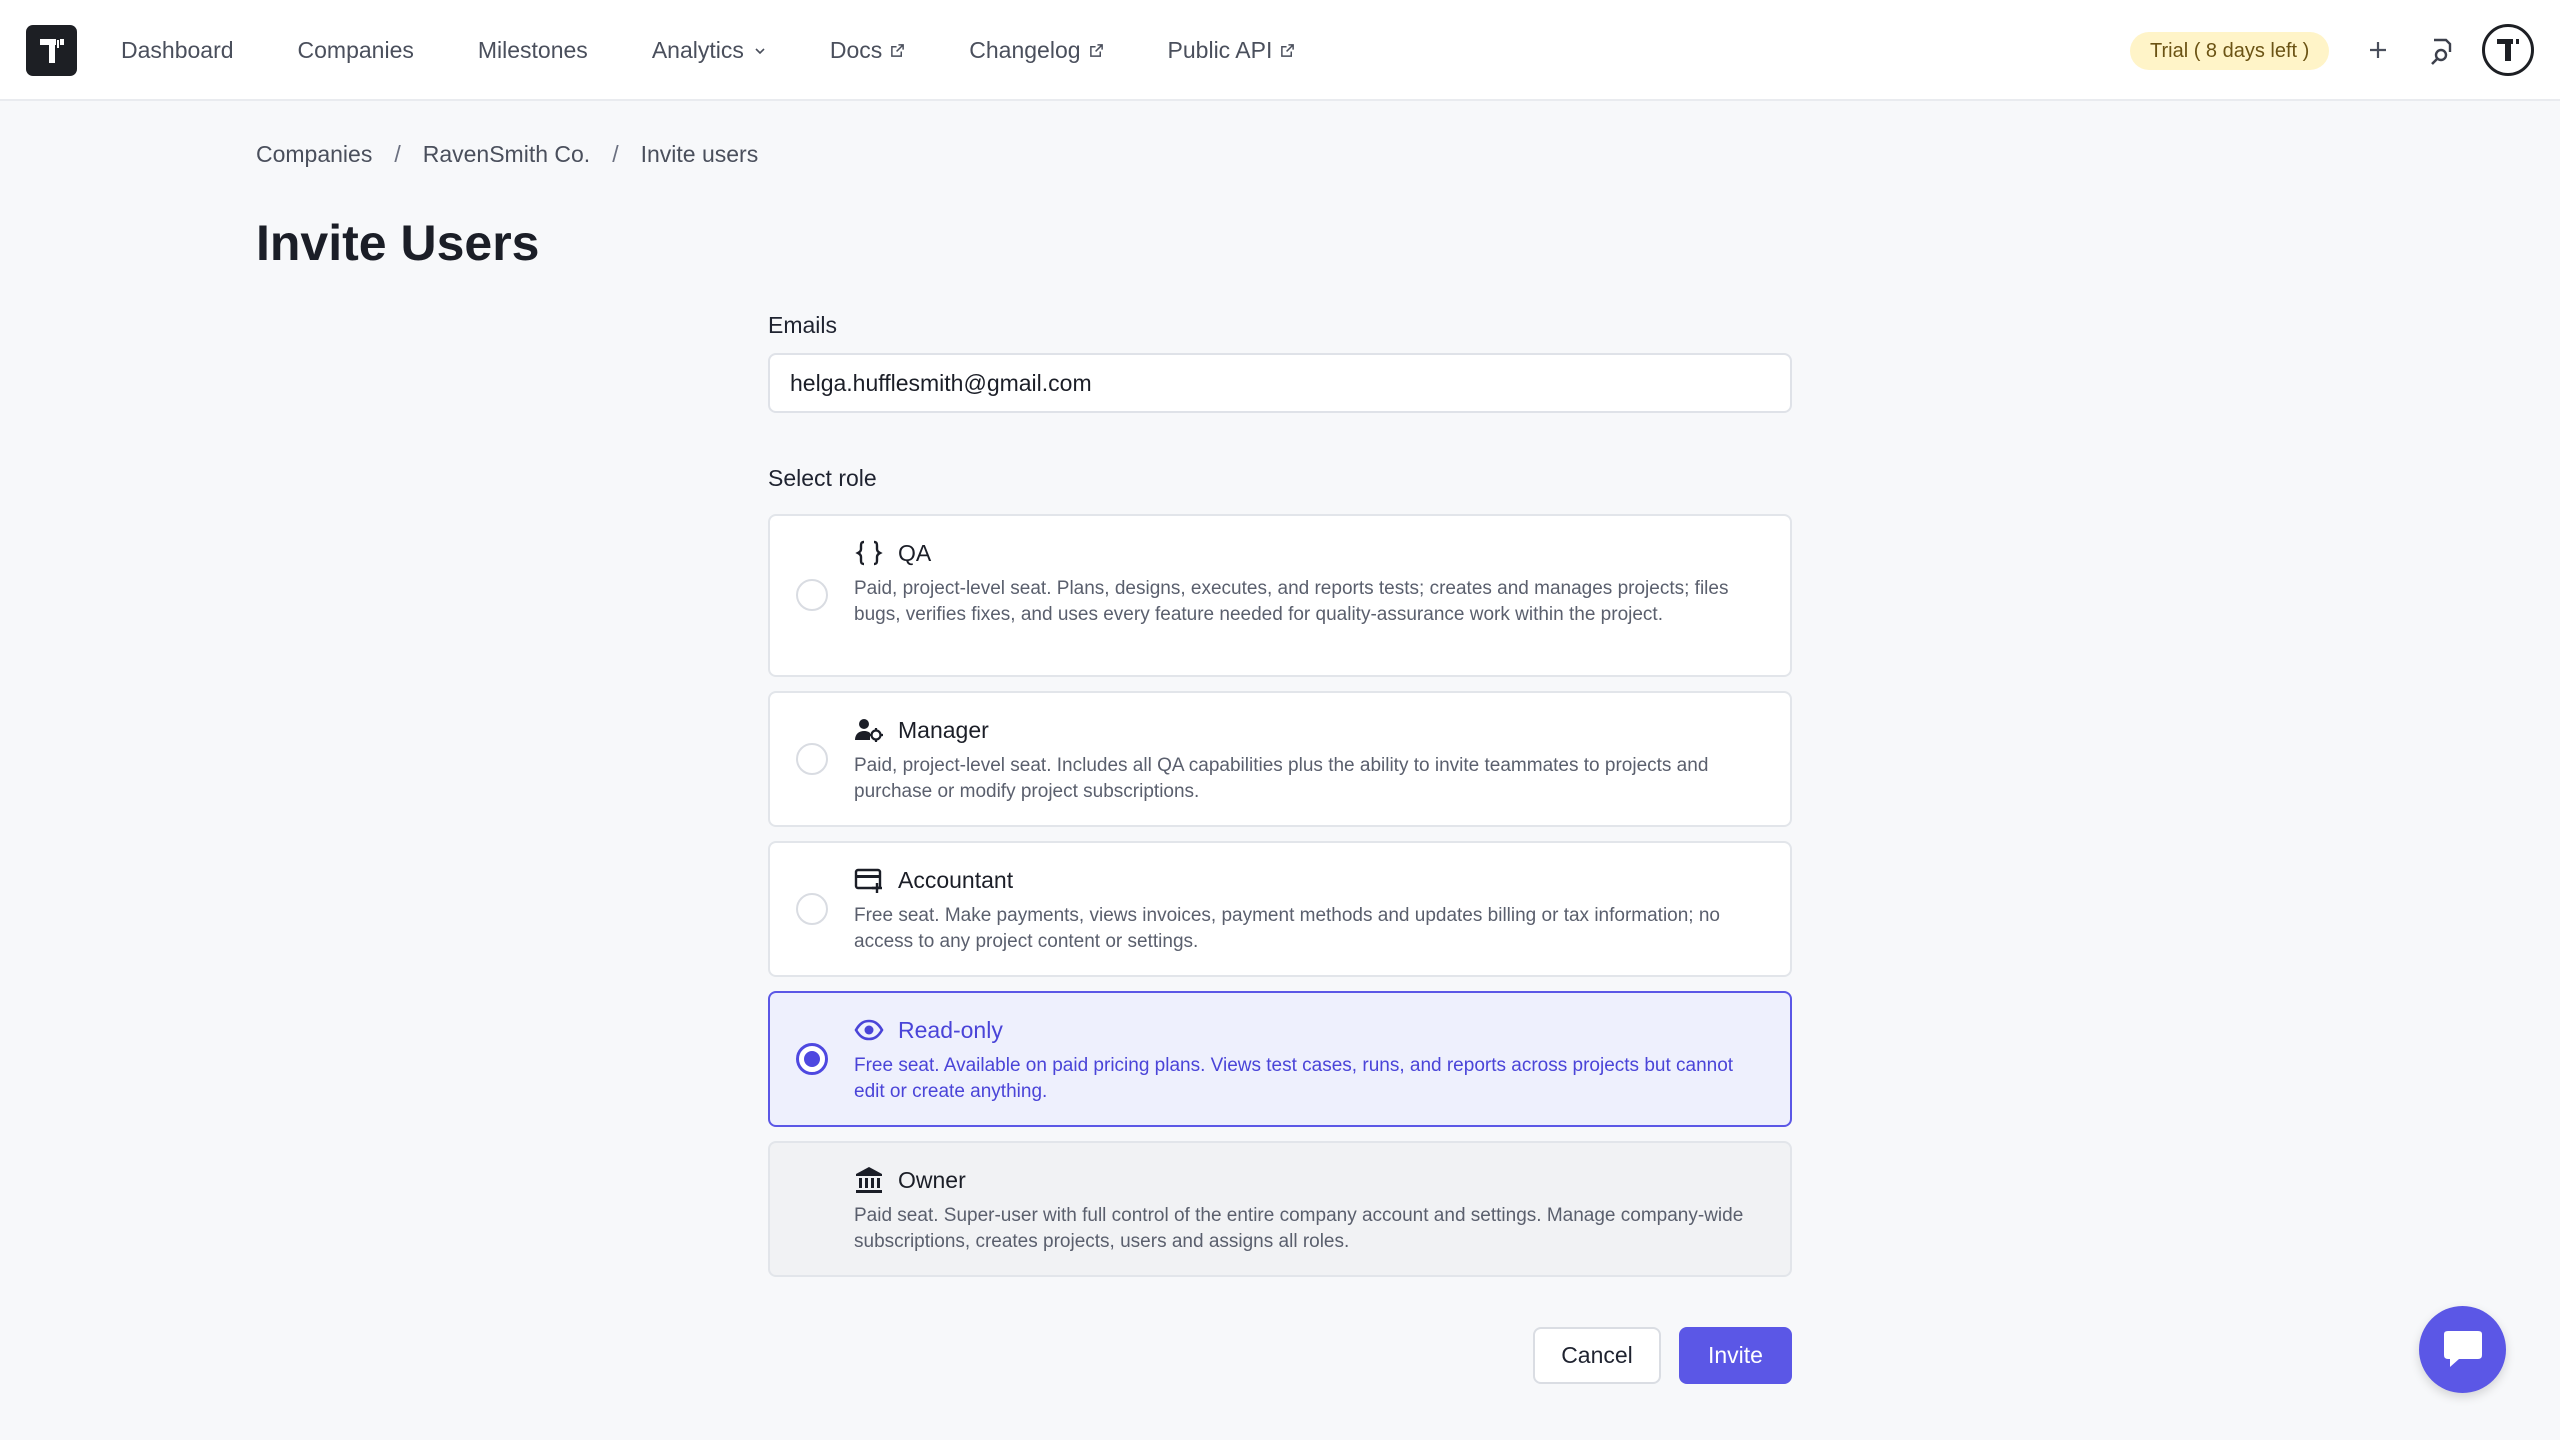  What do you see at coordinates (1220, 50) in the screenshot?
I see `nav-public-api-label: Public API` at bounding box center [1220, 50].